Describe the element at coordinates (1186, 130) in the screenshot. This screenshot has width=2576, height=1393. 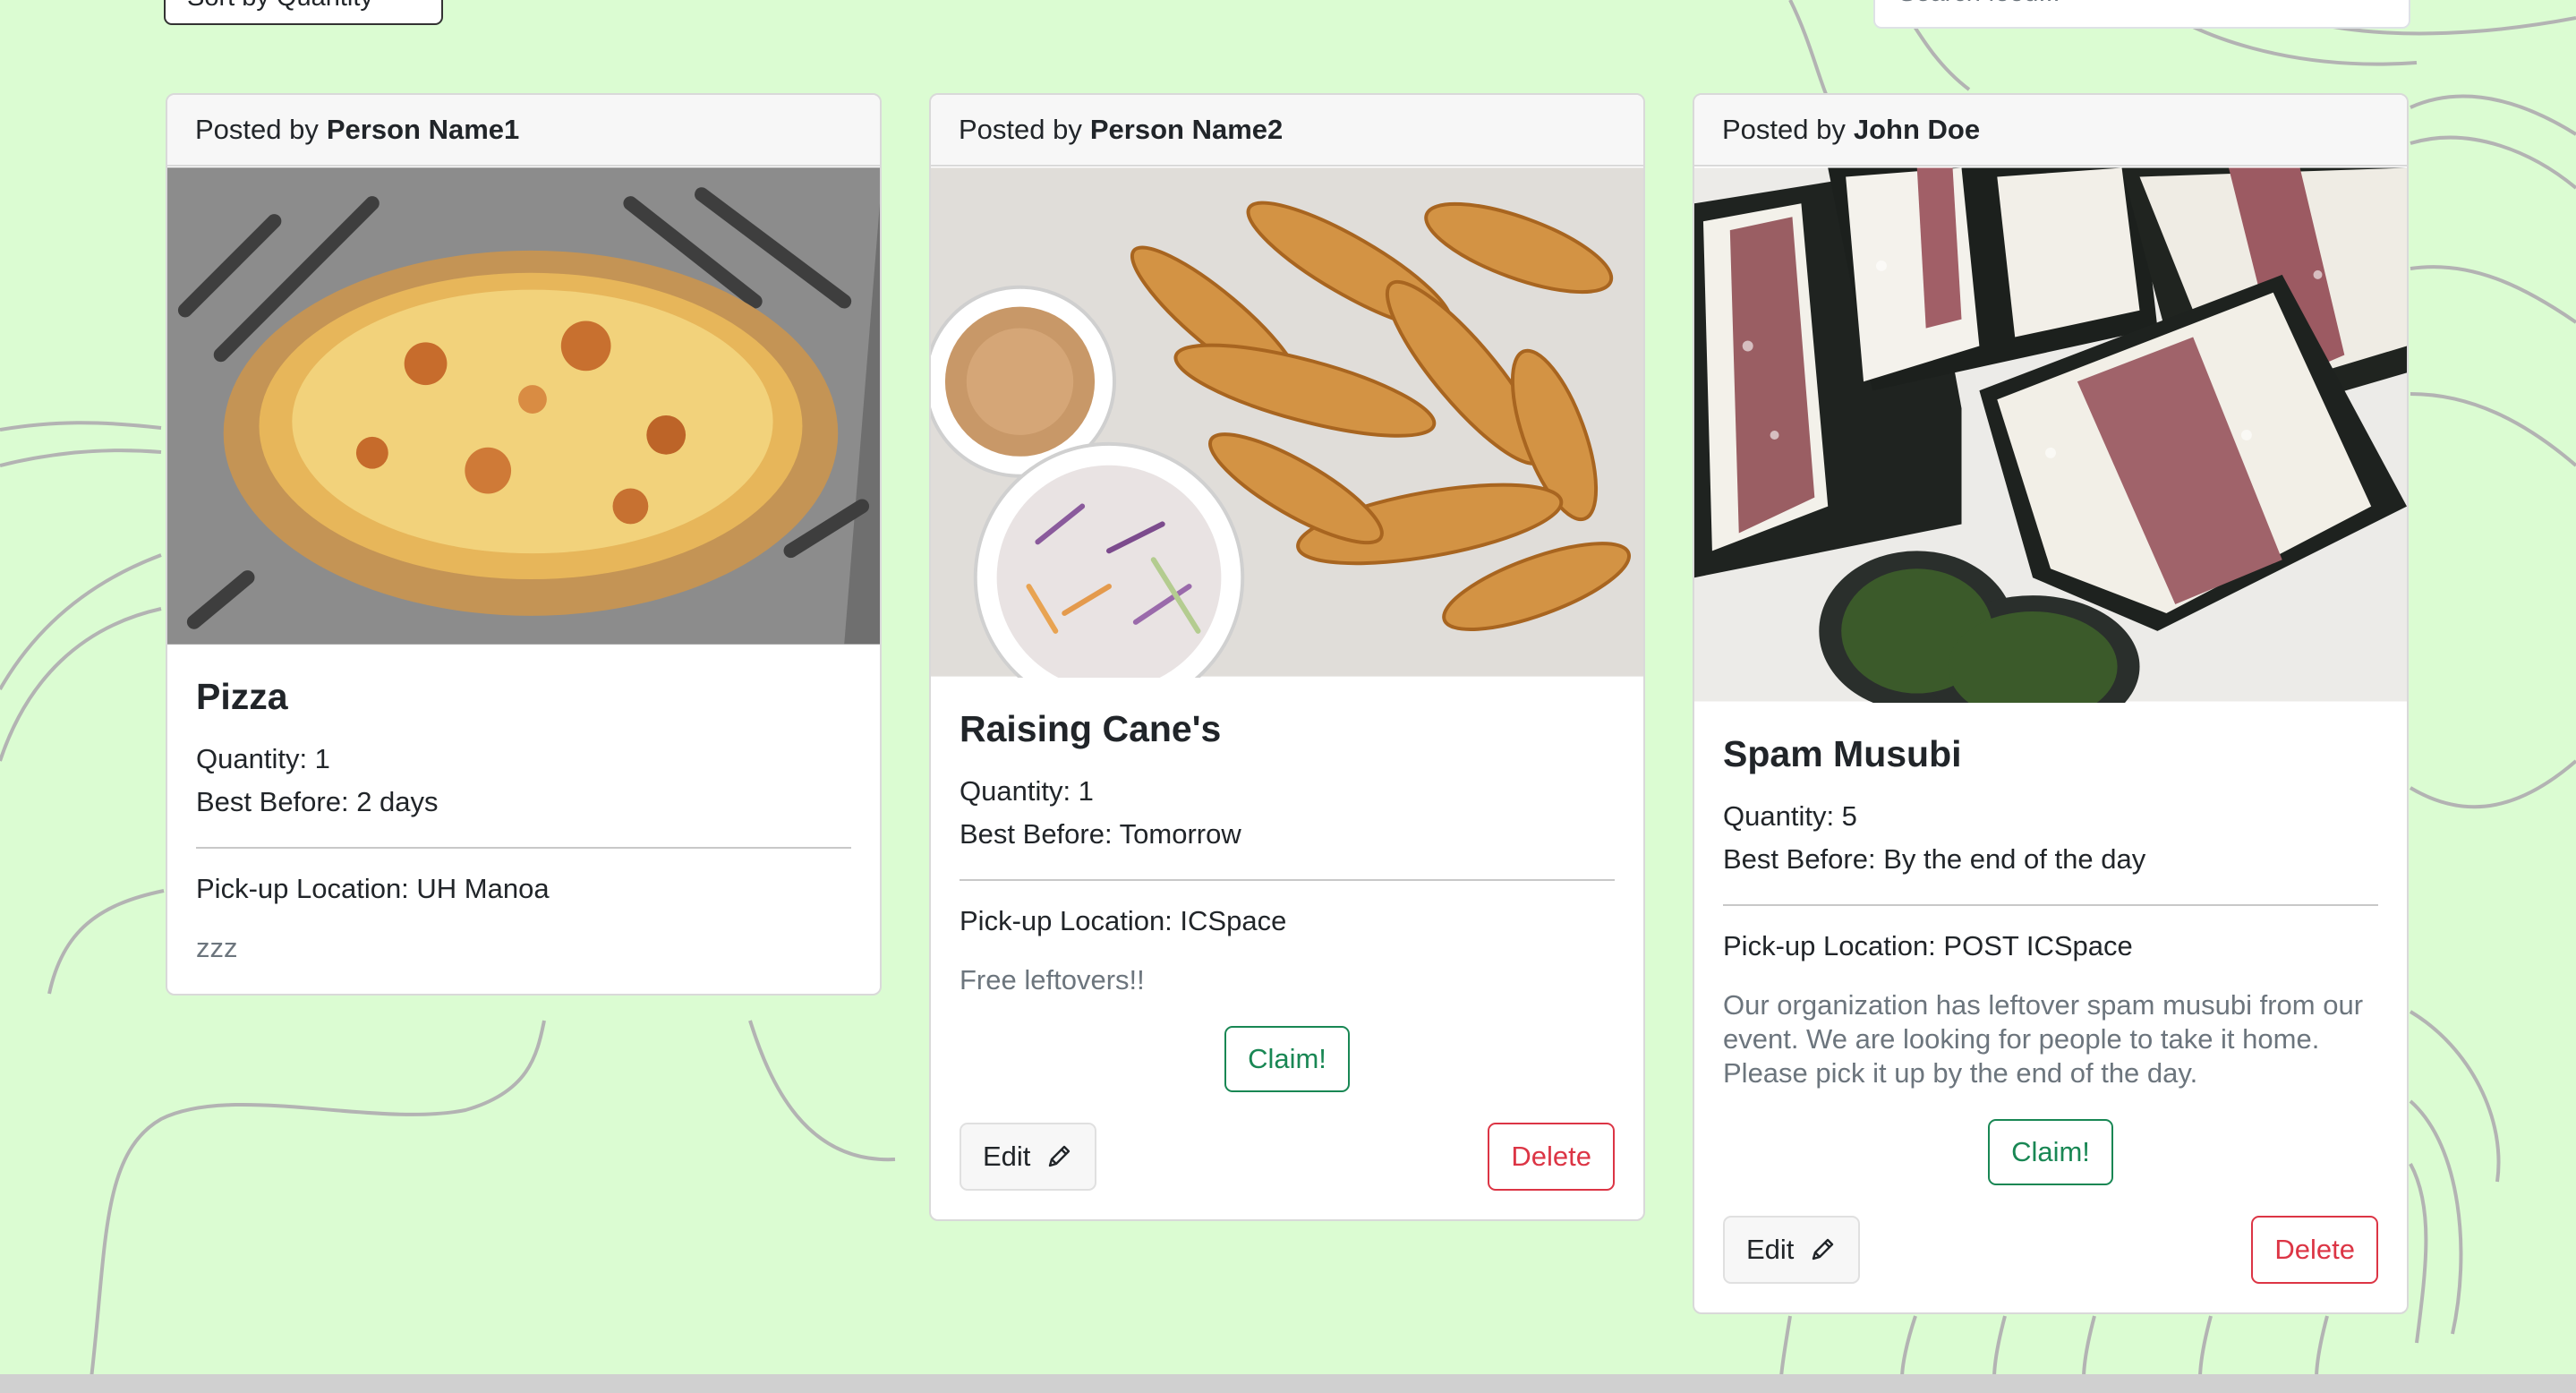
I see `author-name: Person Name2` at that location.